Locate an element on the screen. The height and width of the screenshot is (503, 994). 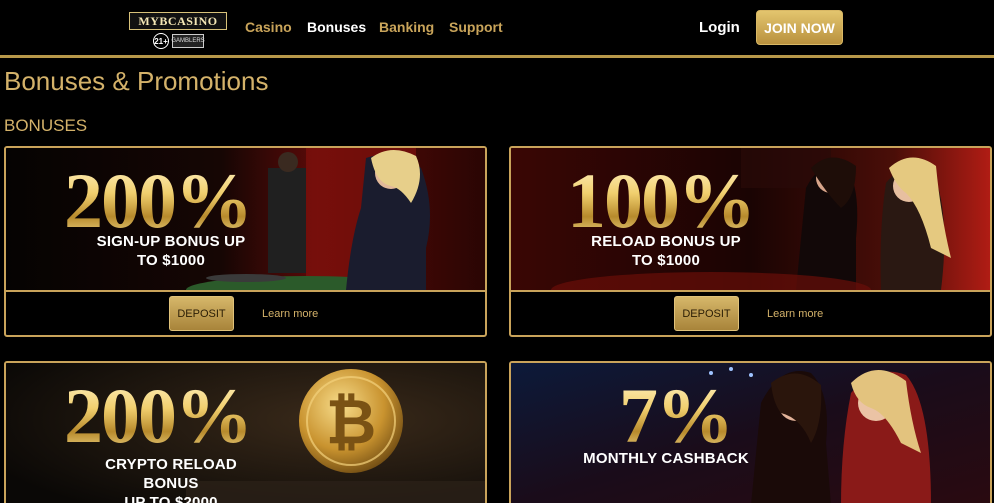
bonus-banner-crypto: ₿ 200% CRYPTO RELOAD BONUS UP TO $2000 is located at coordinates (245, 433).